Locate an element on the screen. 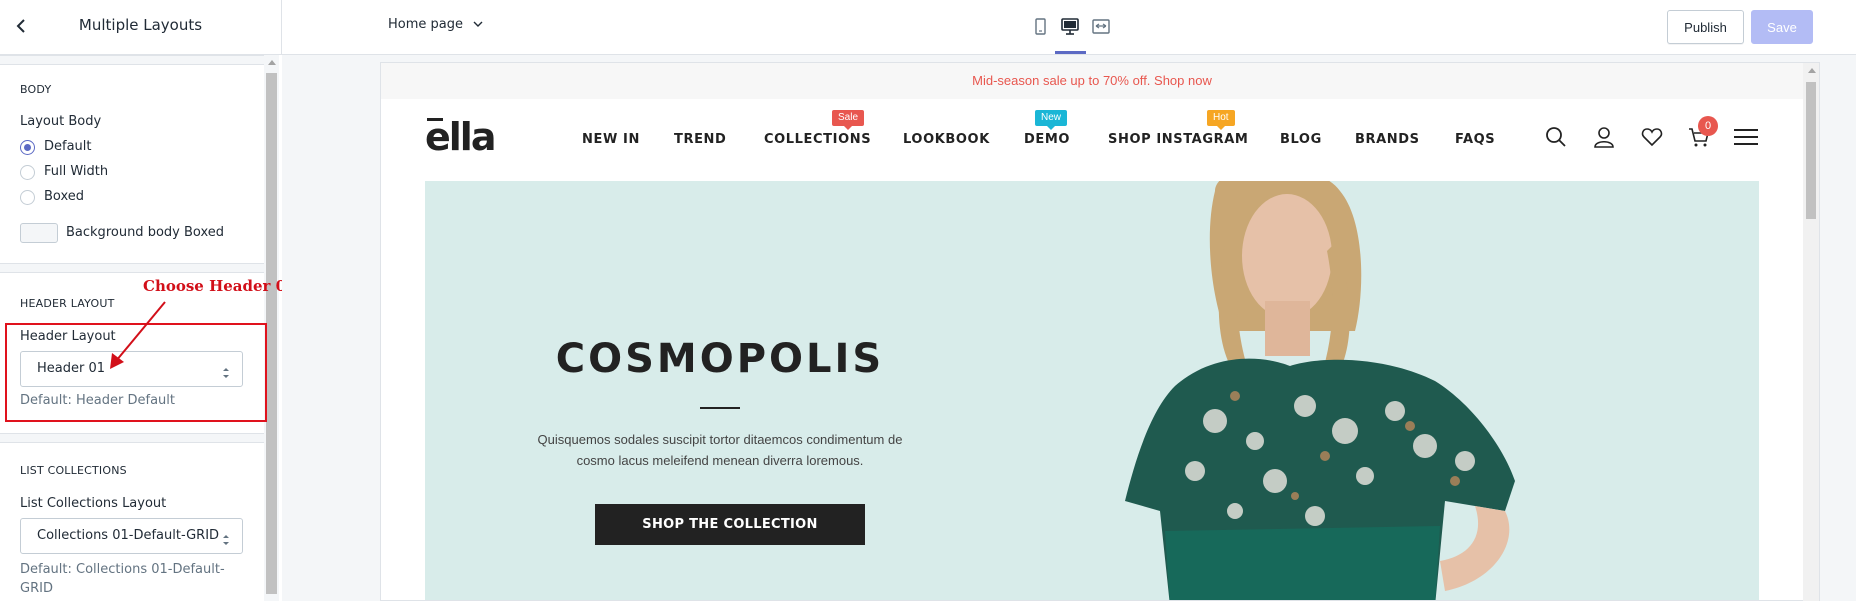  radio-default-label: Default is located at coordinates (68, 146).